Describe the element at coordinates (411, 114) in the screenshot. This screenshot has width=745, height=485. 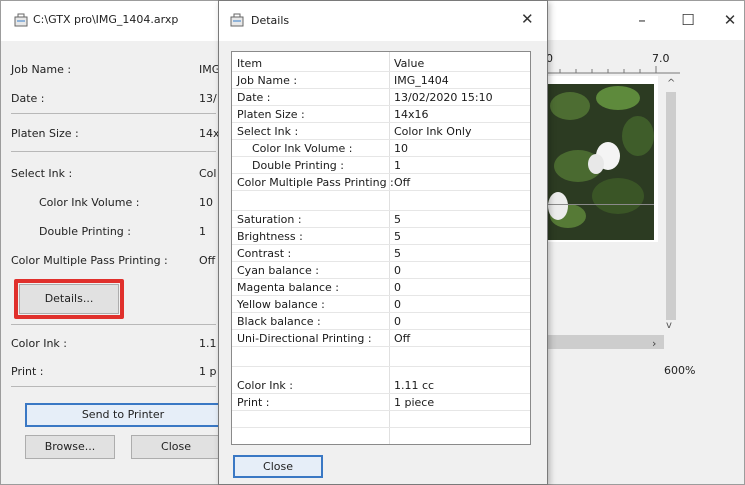
I see `row-value: 14x16` at that location.